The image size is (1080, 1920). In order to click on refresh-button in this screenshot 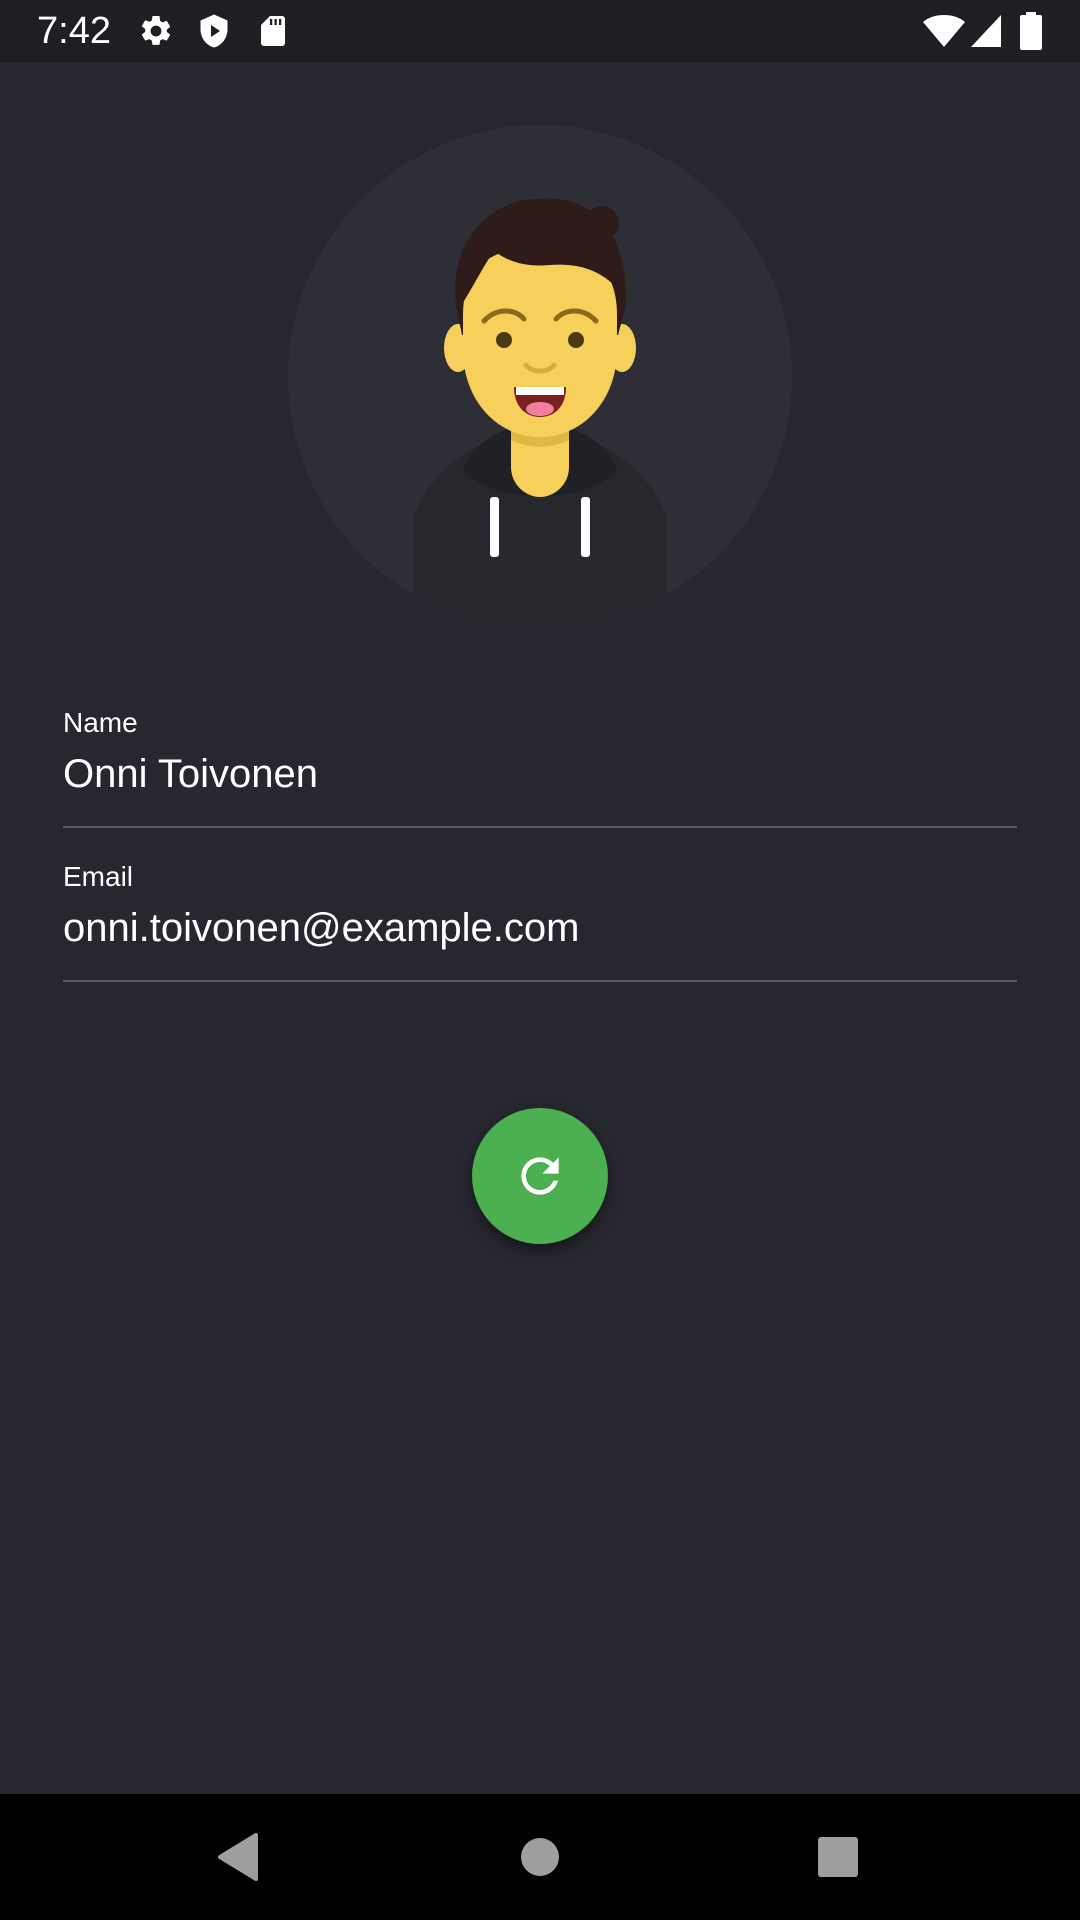, I will do `click(540, 1176)`.